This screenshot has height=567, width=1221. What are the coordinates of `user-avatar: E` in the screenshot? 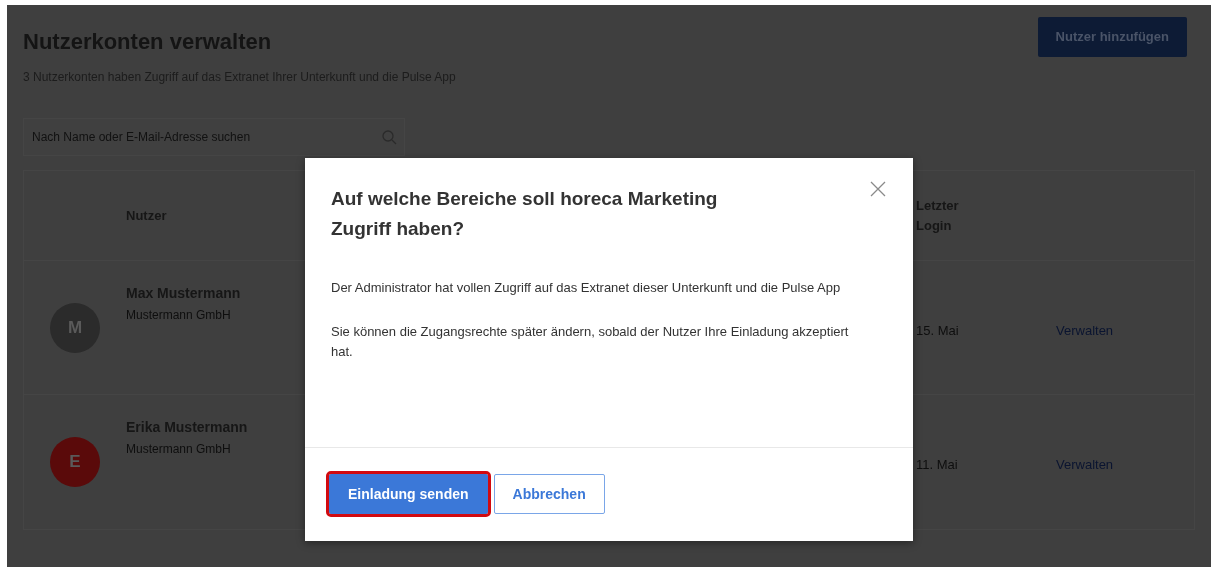 It's located at (75, 462).